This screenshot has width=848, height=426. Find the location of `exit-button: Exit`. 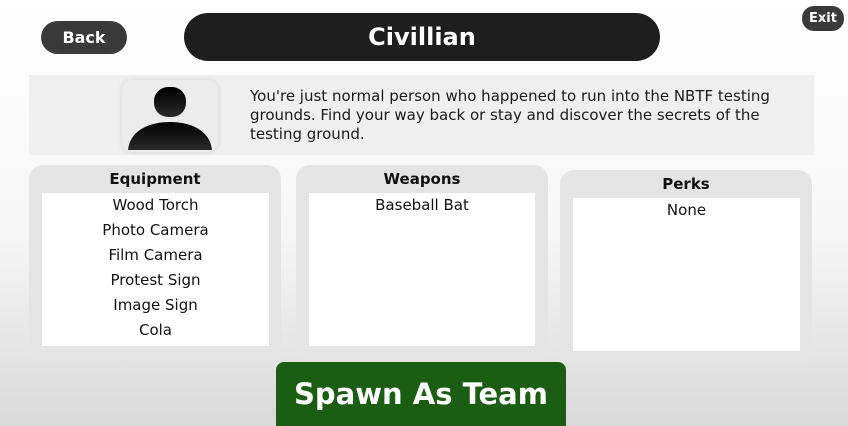

exit-button: Exit is located at coordinates (823, 18).